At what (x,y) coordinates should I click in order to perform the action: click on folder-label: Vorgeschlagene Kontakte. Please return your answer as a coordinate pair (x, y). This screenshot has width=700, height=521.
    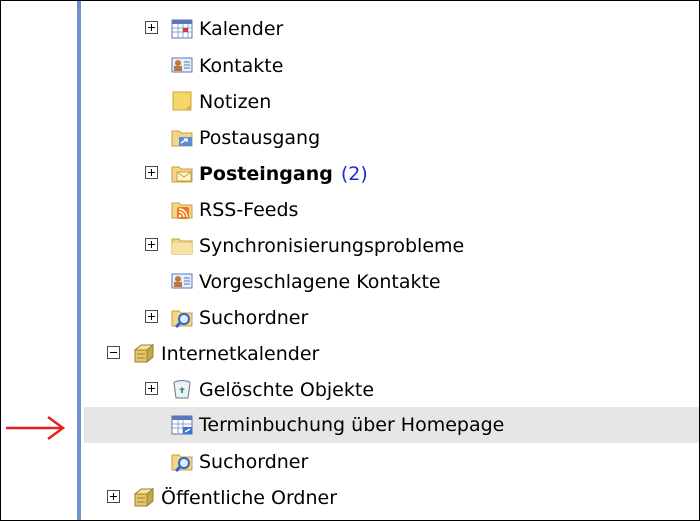
    Looking at the image, I should click on (320, 282).